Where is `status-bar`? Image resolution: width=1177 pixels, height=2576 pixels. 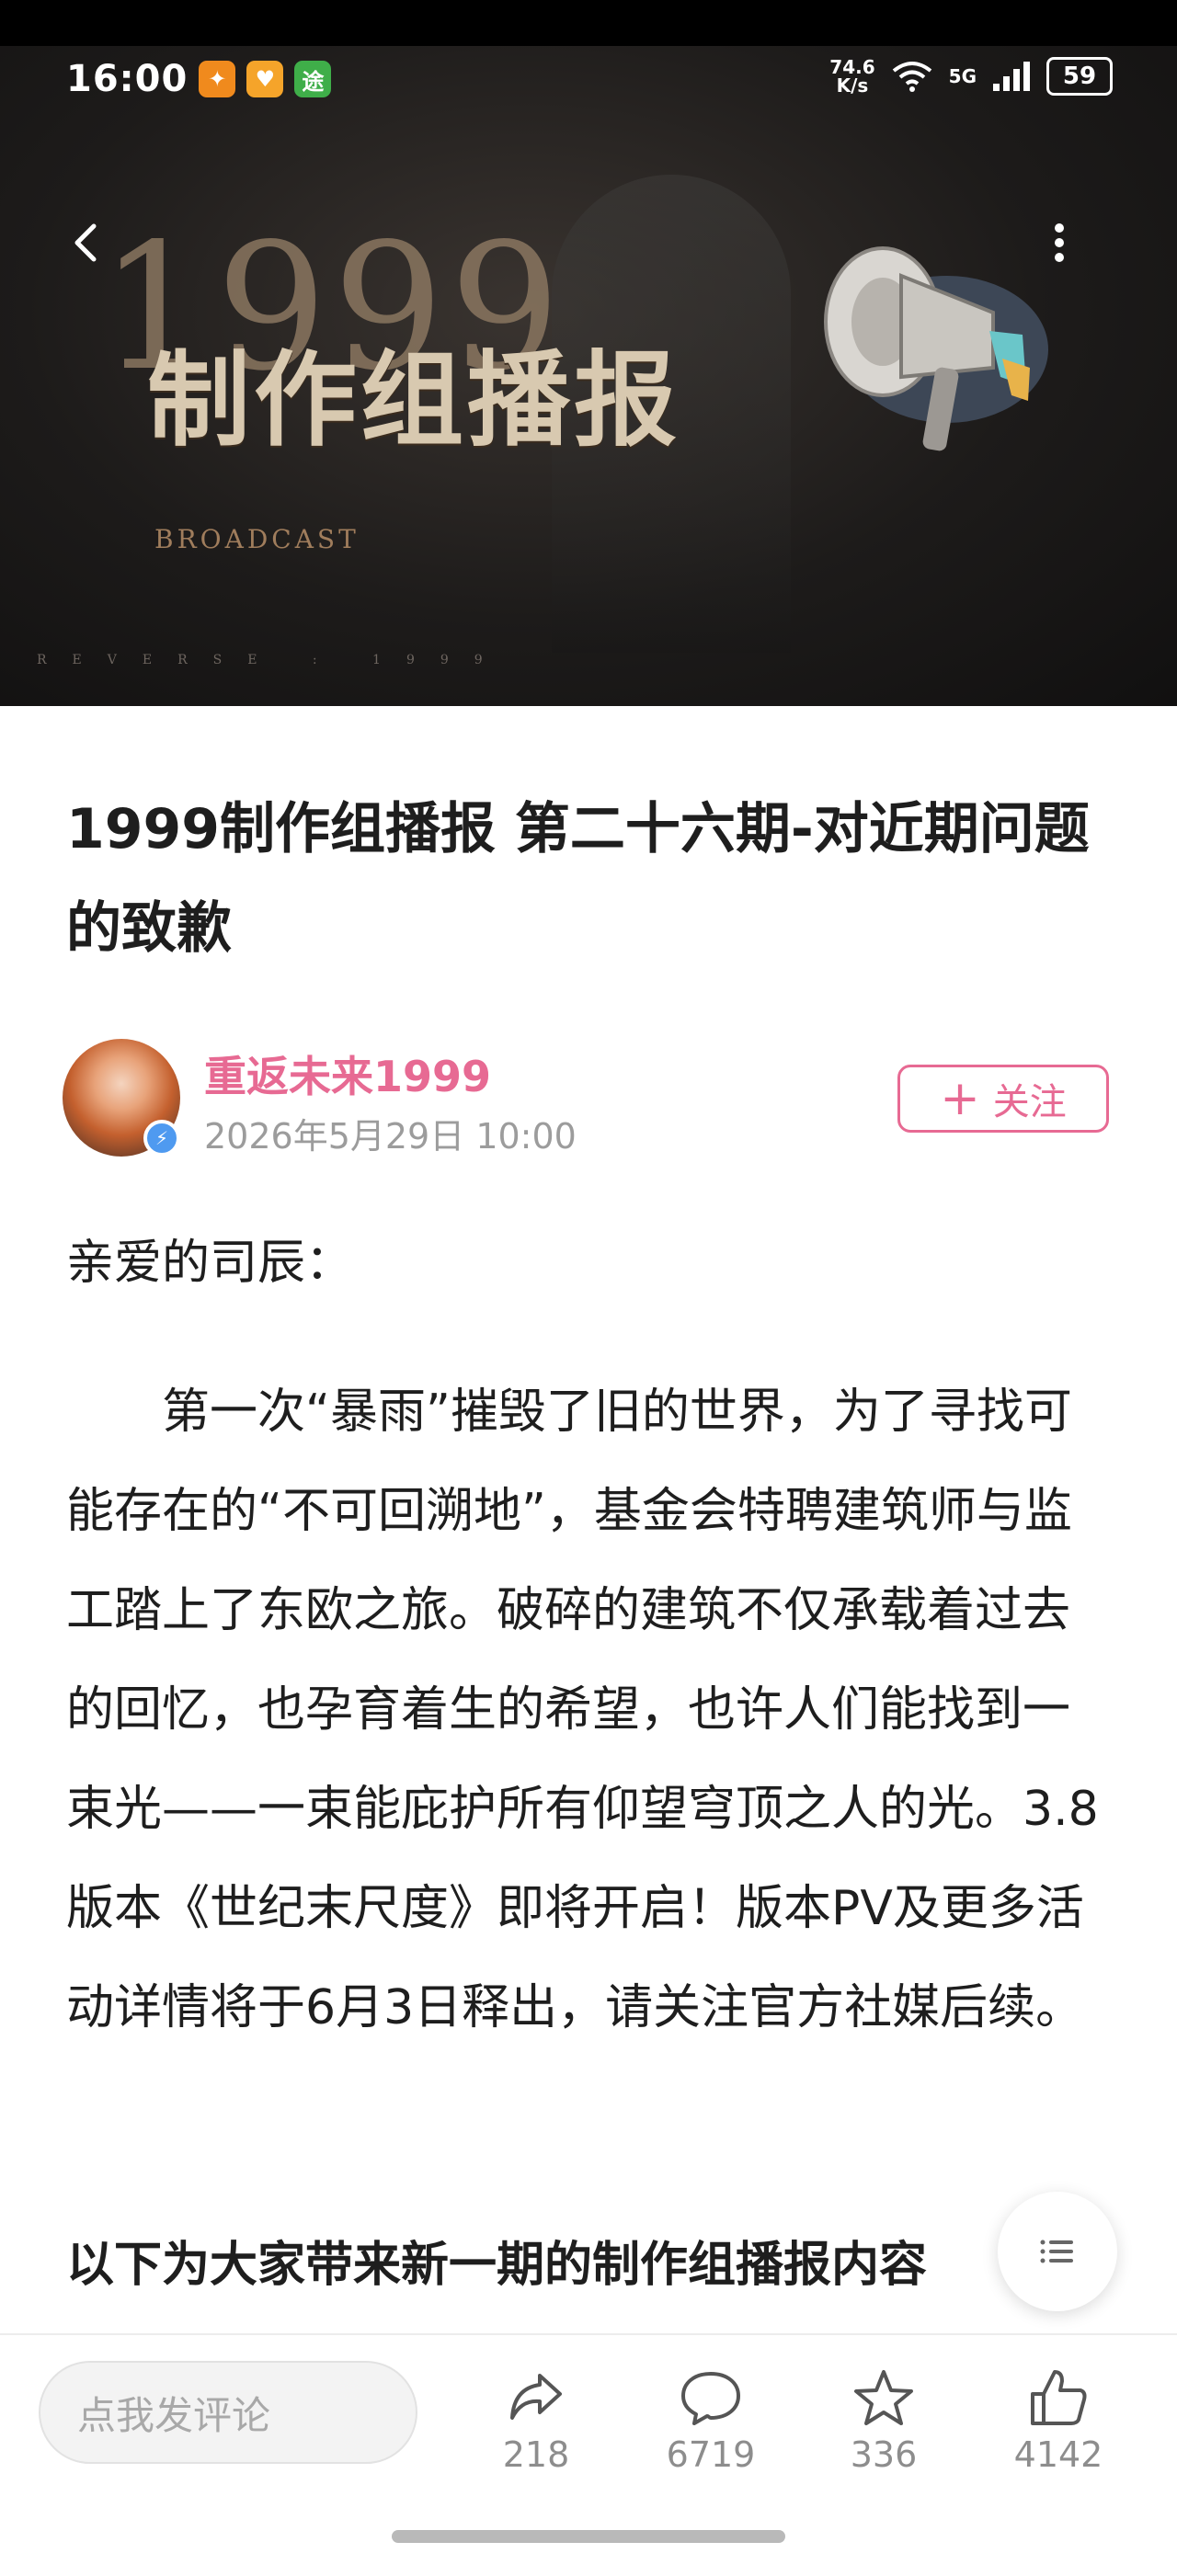 status-bar is located at coordinates (588, 23).